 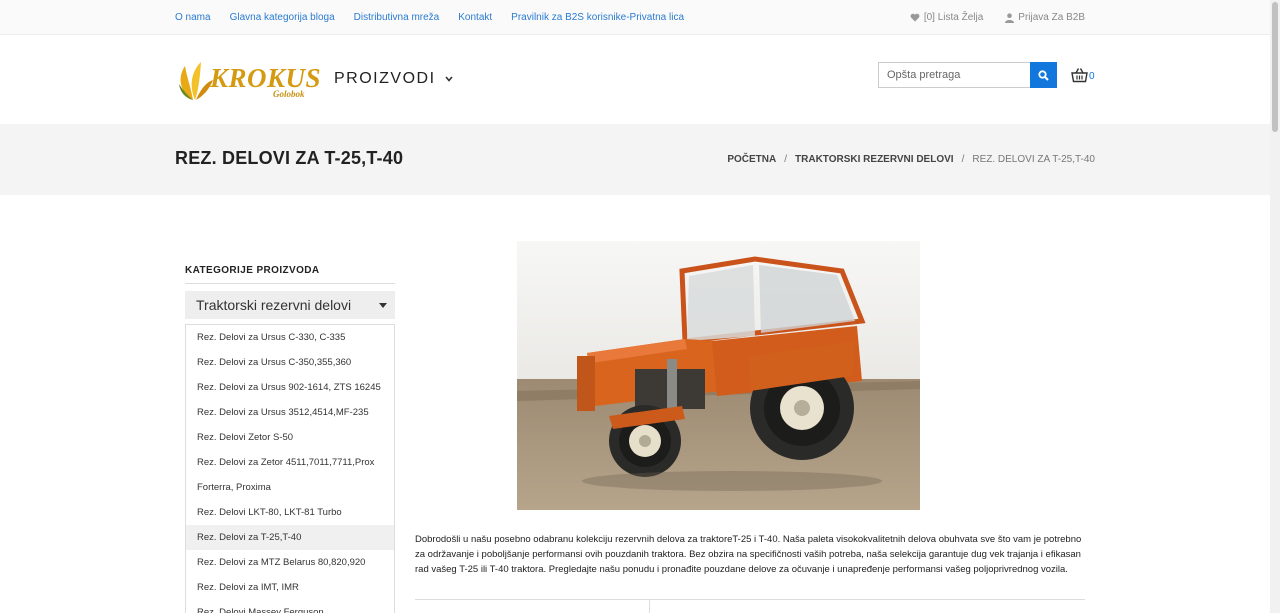 I want to click on category-list-item: Rez. Delovi za Ursus C-330, C-335, so click(x=290, y=337).